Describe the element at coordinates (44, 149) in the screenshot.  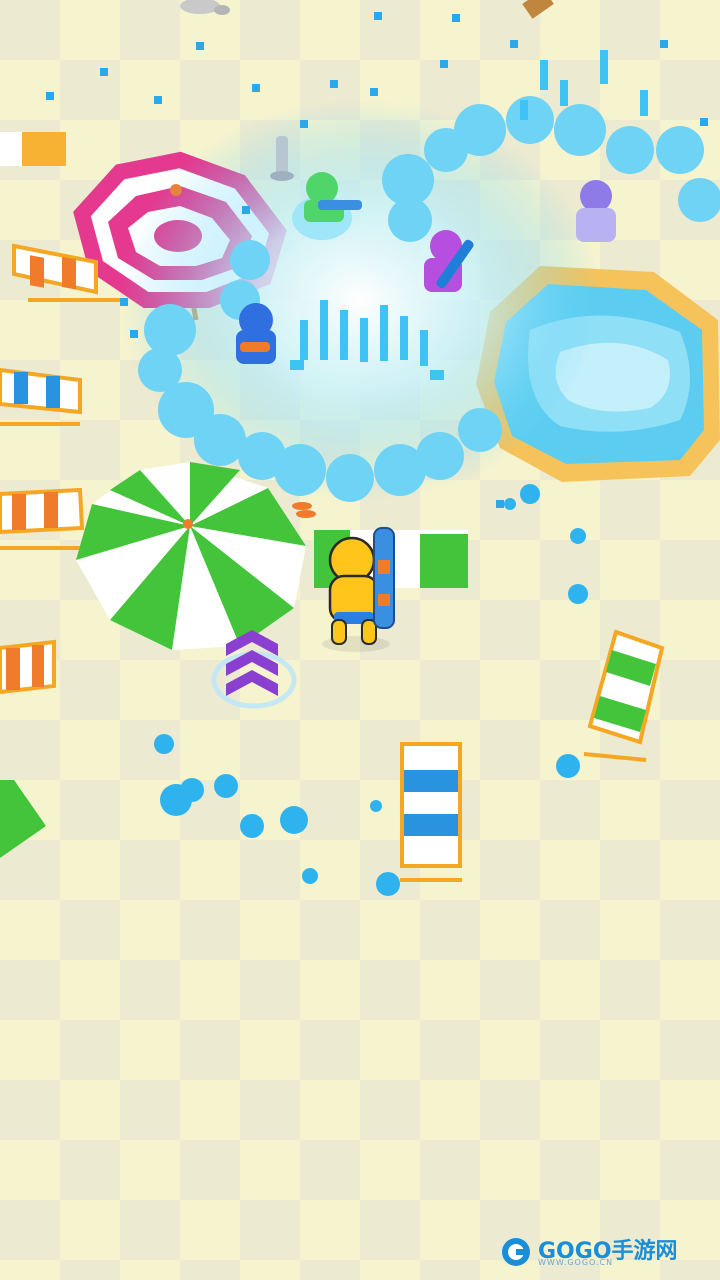
I see `orange-mat-stripe` at that location.